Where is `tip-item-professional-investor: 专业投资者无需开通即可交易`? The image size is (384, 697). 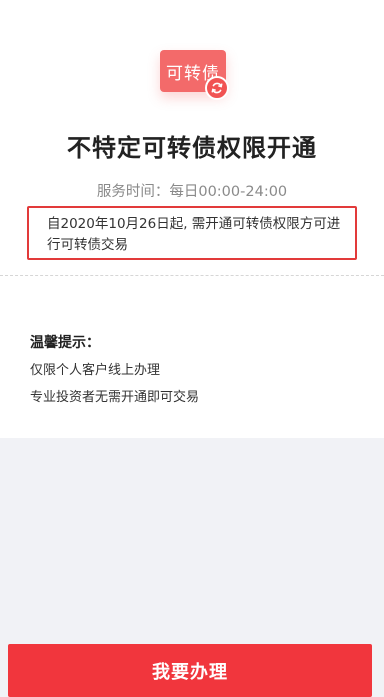
tip-item-professional-investor: 专业投资者无需开通即可交易 is located at coordinates (115, 397).